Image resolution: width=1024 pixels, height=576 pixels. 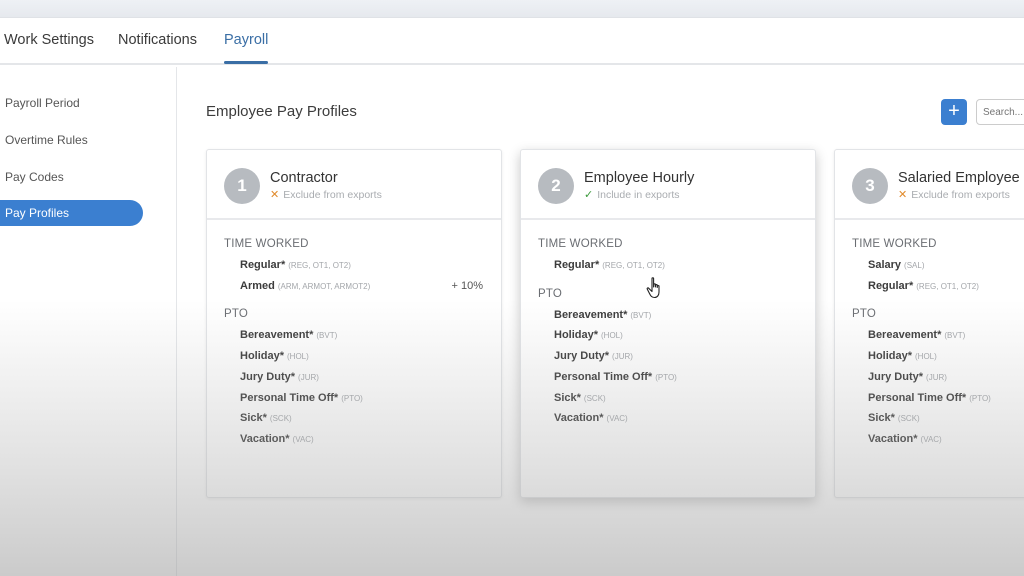 I want to click on pay-code-name: Salary, so click(x=885, y=265).